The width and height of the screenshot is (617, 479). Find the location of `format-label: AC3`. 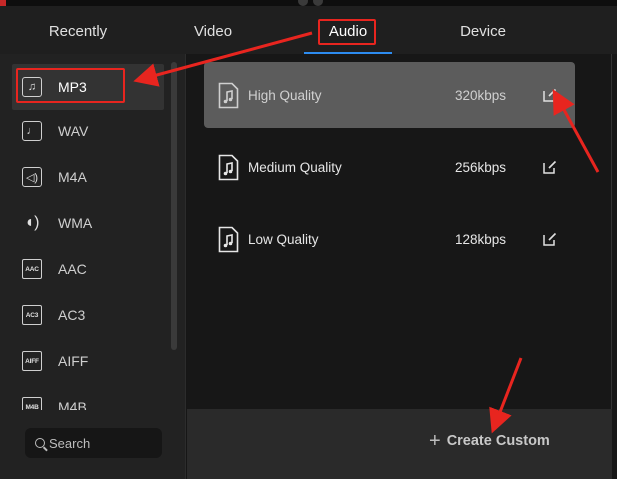

format-label: AC3 is located at coordinates (72, 315).